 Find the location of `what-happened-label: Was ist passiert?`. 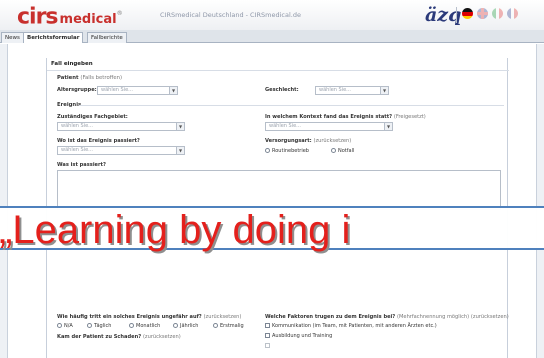

what-happened-label: Was ist passiert? is located at coordinates (81, 165).